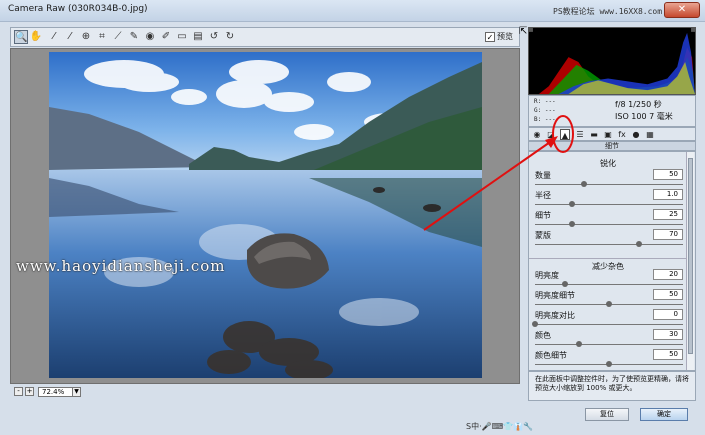 This screenshot has width=705, height=435. What do you see at coordinates (608, 163) in the screenshot?
I see `sharpen-title: 锐化` at bounding box center [608, 163].